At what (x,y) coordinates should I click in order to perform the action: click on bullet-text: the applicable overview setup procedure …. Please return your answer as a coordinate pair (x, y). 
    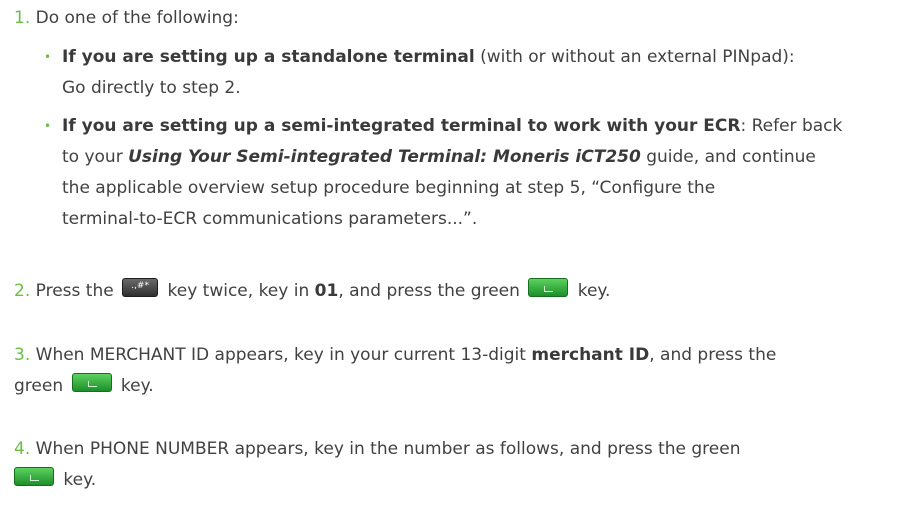
    Looking at the image, I should click on (389, 188).